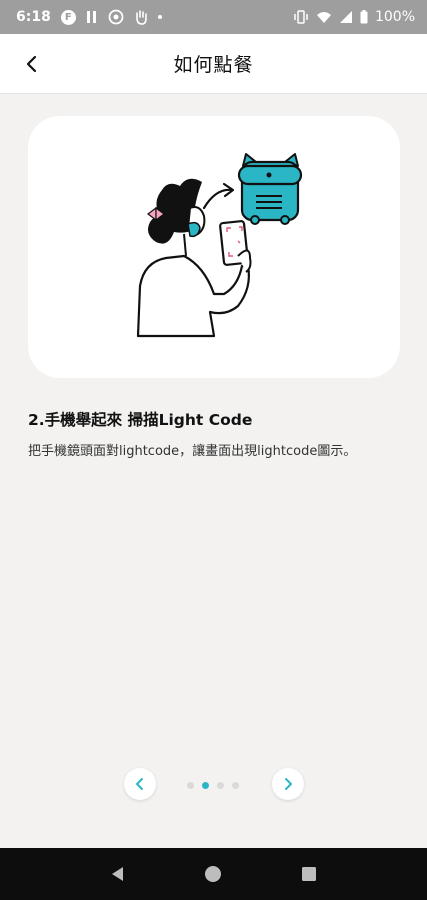  I want to click on app-header: 如何點餐, so click(213, 64).